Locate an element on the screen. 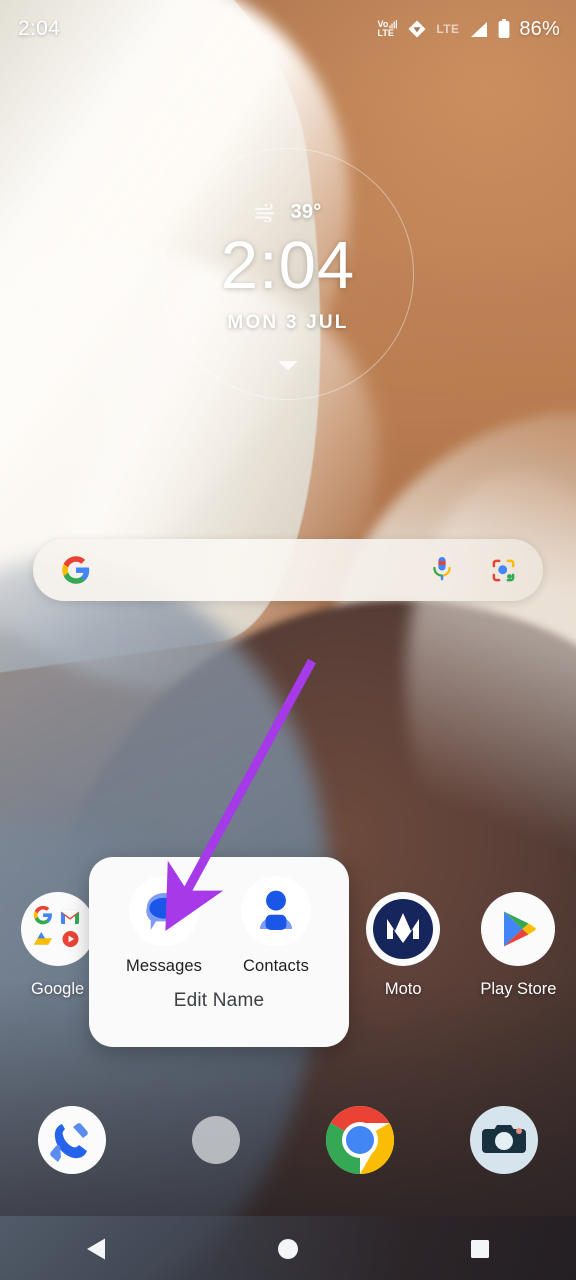 This screenshot has height=1280, width=576. search-actions is located at coordinates (473, 570).